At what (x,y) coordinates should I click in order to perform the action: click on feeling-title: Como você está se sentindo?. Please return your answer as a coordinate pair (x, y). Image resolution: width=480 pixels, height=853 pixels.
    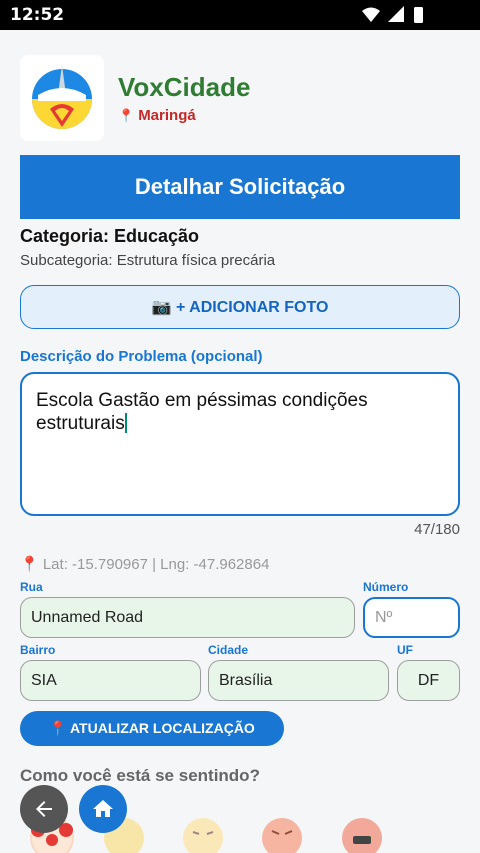
    Looking at the image, I should click on (140, 775).